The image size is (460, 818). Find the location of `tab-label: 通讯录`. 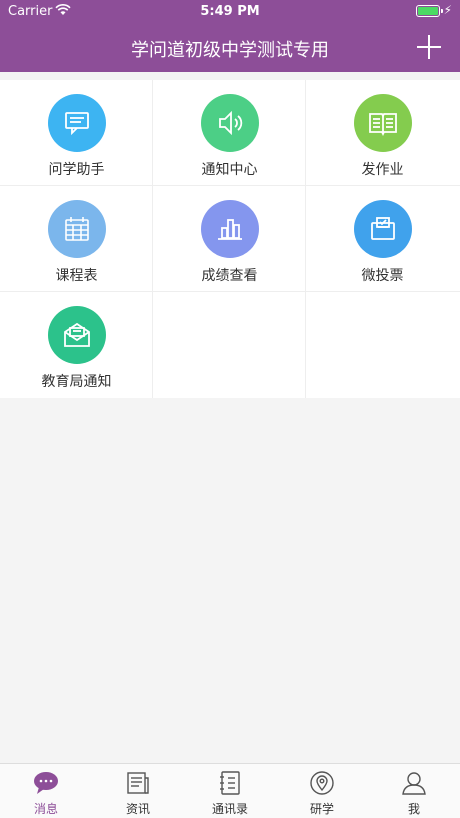

tab-label: 通讯录 is located at coordinates (229, 809).